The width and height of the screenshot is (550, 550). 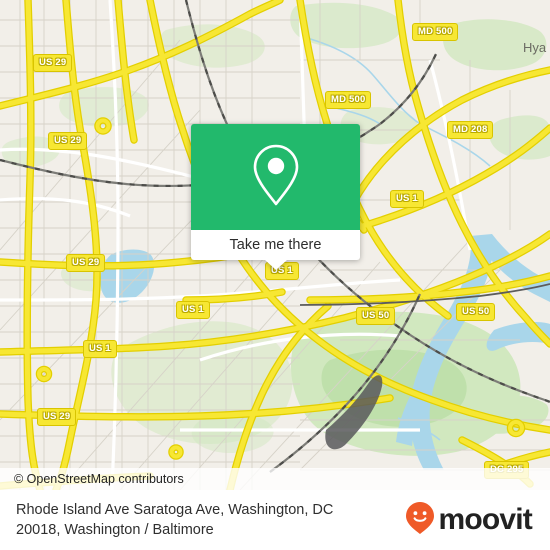 I want to click on place-label-hyattsville: Hya, so click(x=535, y=47).